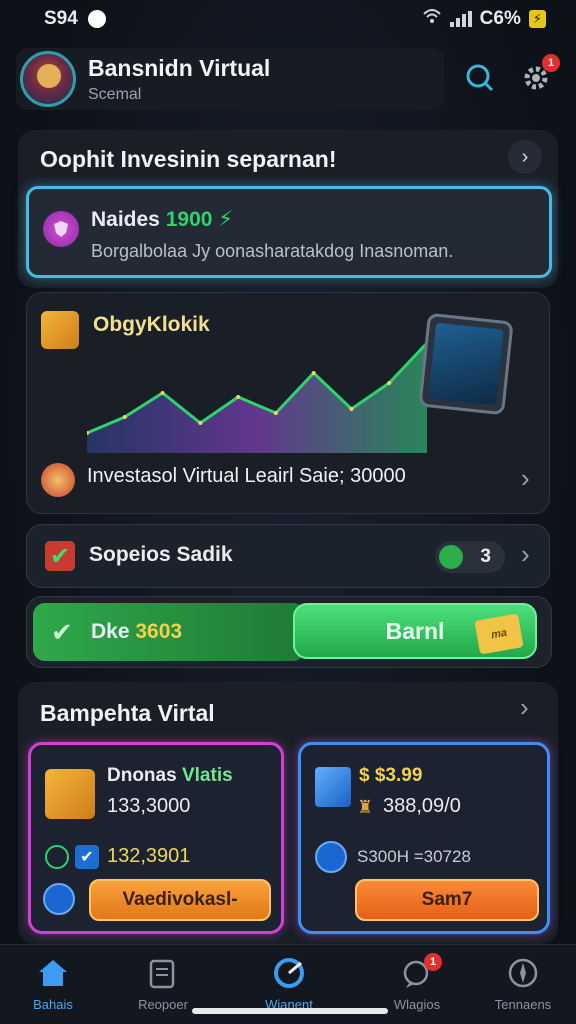 Image resolution: width=576 pixels, height=1024 pixels. I want to click on signal-icon, so click(460, 19).